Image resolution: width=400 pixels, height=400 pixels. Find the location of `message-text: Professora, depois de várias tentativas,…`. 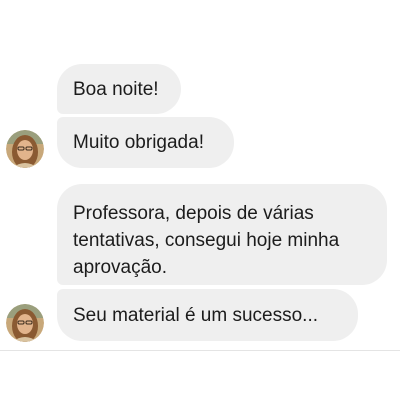

message-text: Professora, depois de várias tentativas,… is located at coordinates (206, 240).